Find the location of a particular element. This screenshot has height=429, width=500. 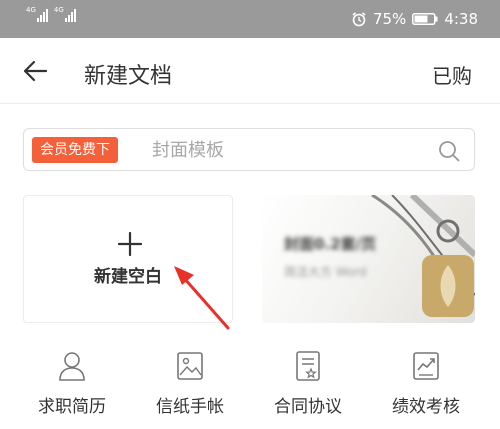

status-right: 75% 4:38 is located at coordinates (414, 19).